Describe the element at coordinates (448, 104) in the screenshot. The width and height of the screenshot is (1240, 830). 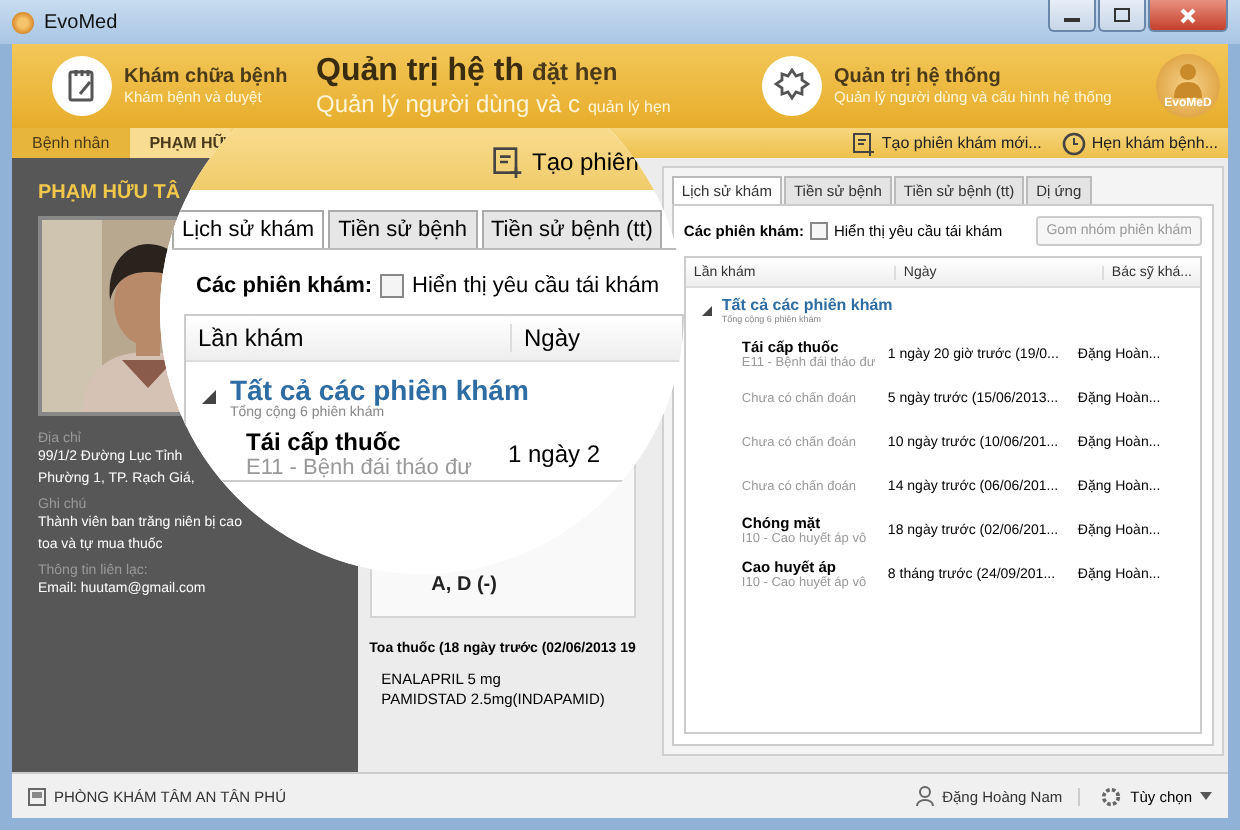
I see `module-subtitle: Quản lý người dùng và c` at that location.